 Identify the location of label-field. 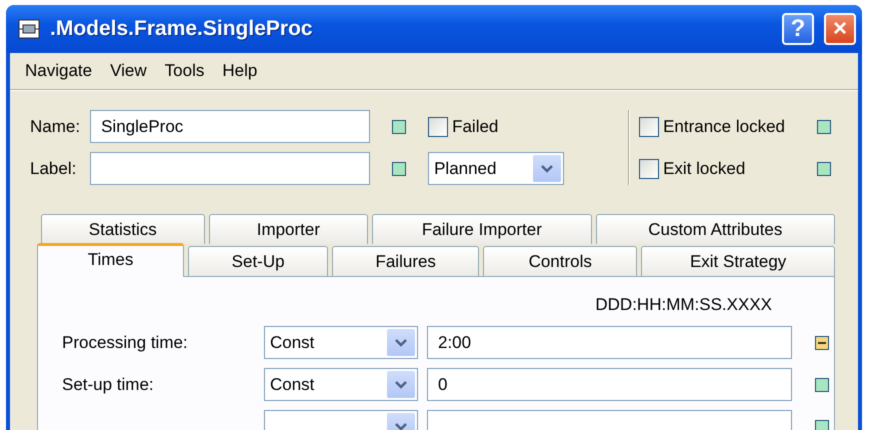
(230, 168).